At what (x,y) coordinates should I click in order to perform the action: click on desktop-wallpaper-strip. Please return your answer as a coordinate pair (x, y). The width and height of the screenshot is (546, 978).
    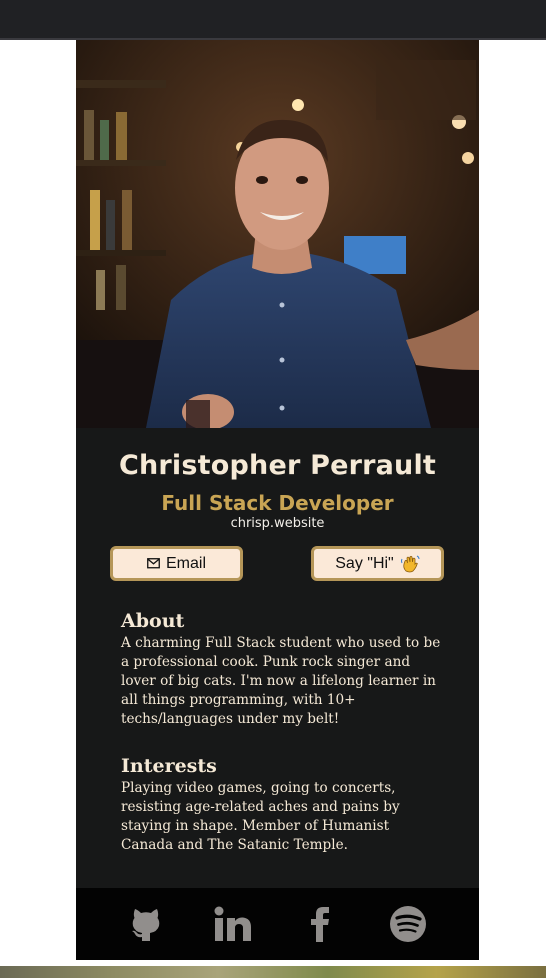
    Looking at the image, I should click on (273, 972).